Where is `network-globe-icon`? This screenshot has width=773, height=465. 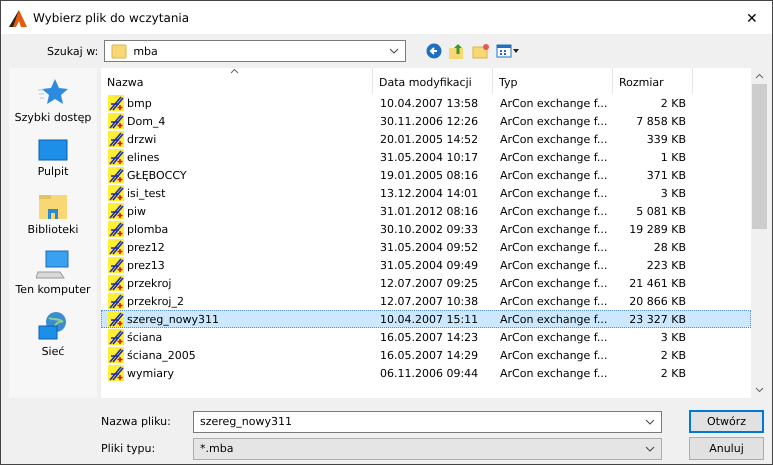 network-globe-icon is located at coordinates (53, 326).